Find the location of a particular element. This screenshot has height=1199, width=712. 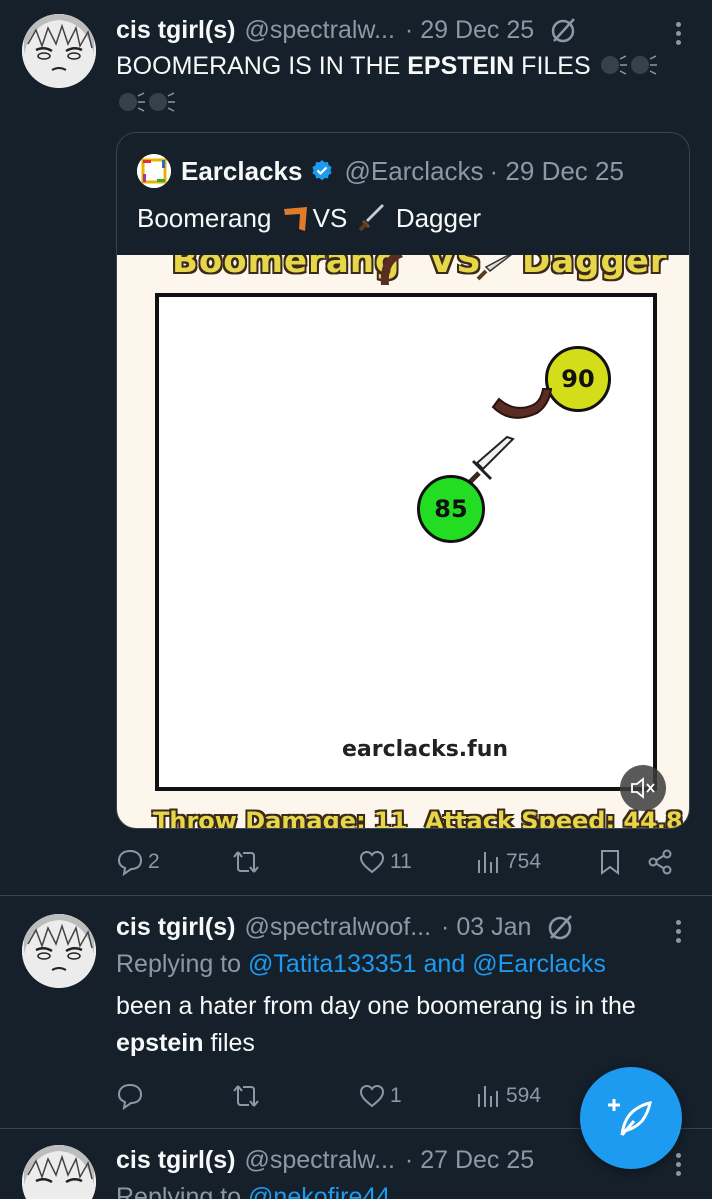

boomerang-title-icon is located at coordinates (391, 270).